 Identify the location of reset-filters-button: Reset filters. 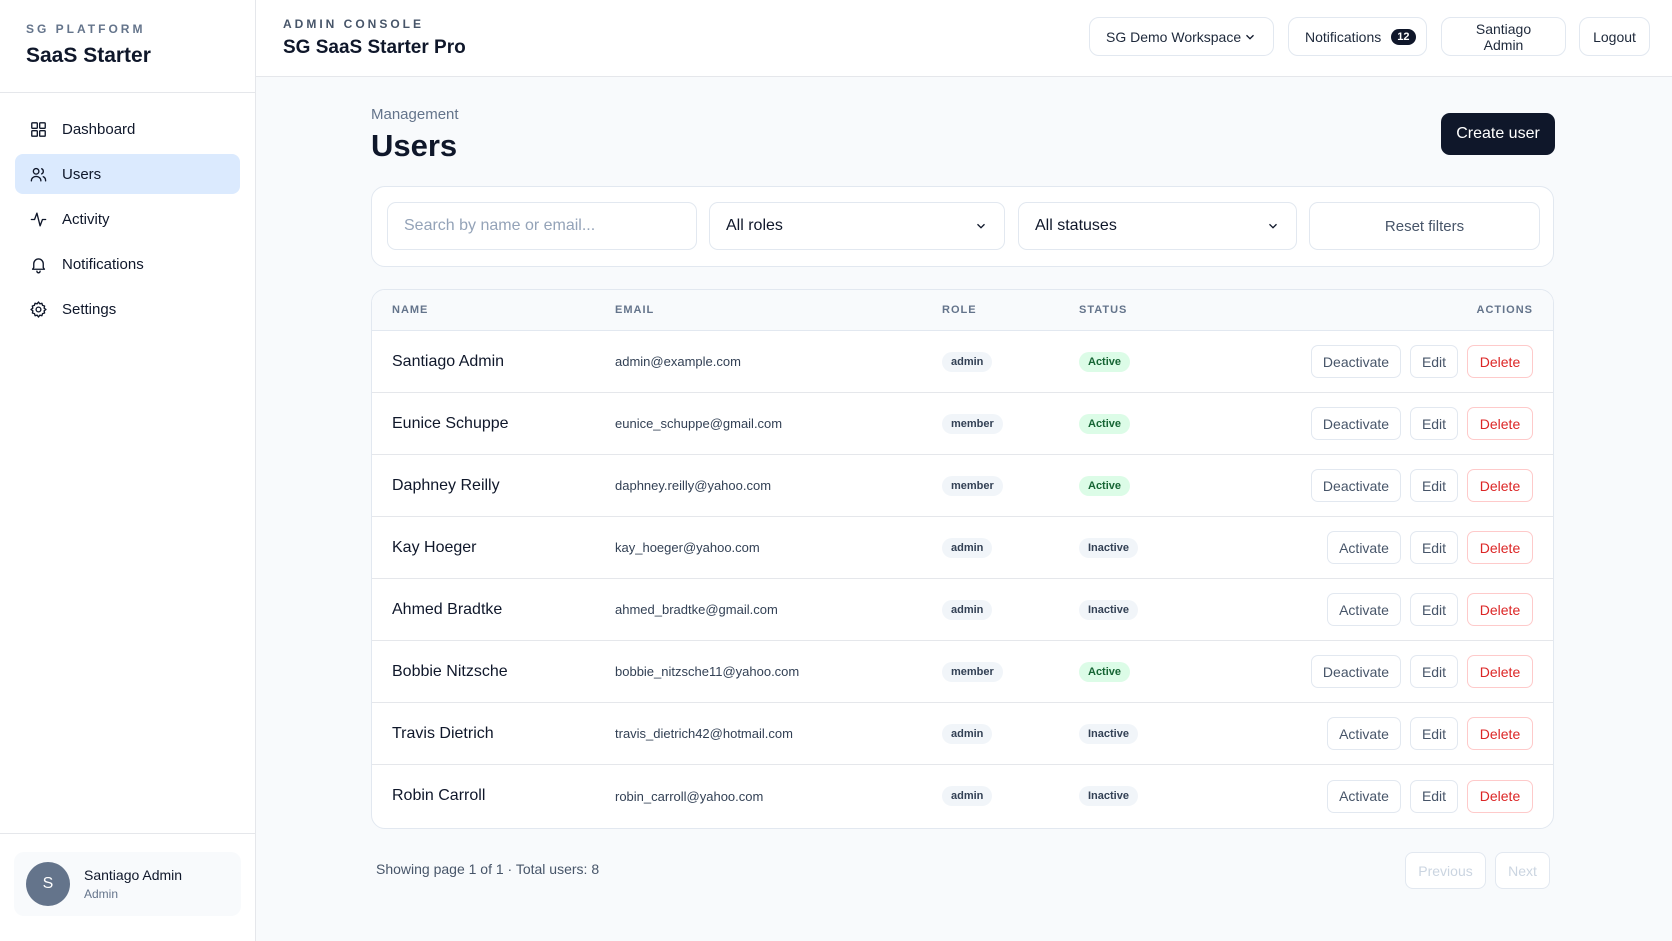
(1424, 226).